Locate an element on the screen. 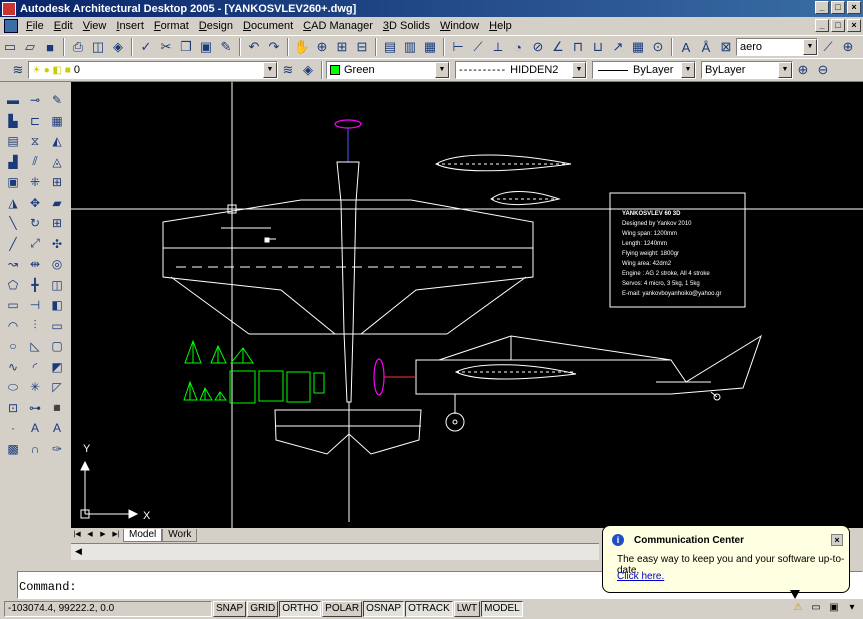 The height and width of the screenshot is (619, 863). zoom-realtime-icon: ⊕ is located at coordinates (848, 47).